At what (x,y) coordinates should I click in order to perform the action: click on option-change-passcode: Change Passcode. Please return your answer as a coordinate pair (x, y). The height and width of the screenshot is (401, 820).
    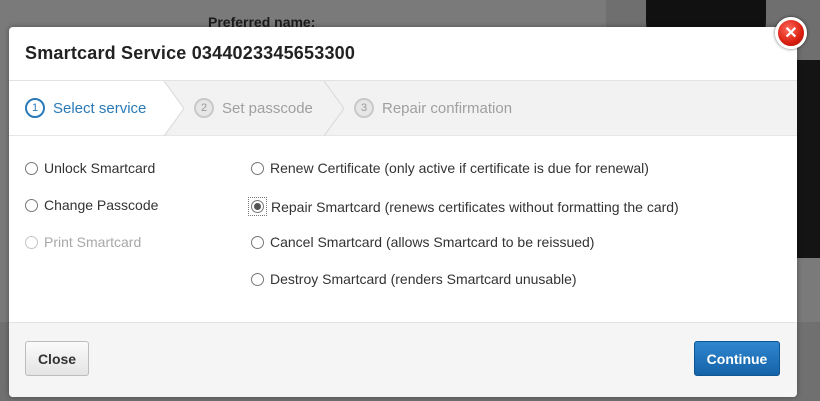
    Looking at the image, I should click on (91, 205).